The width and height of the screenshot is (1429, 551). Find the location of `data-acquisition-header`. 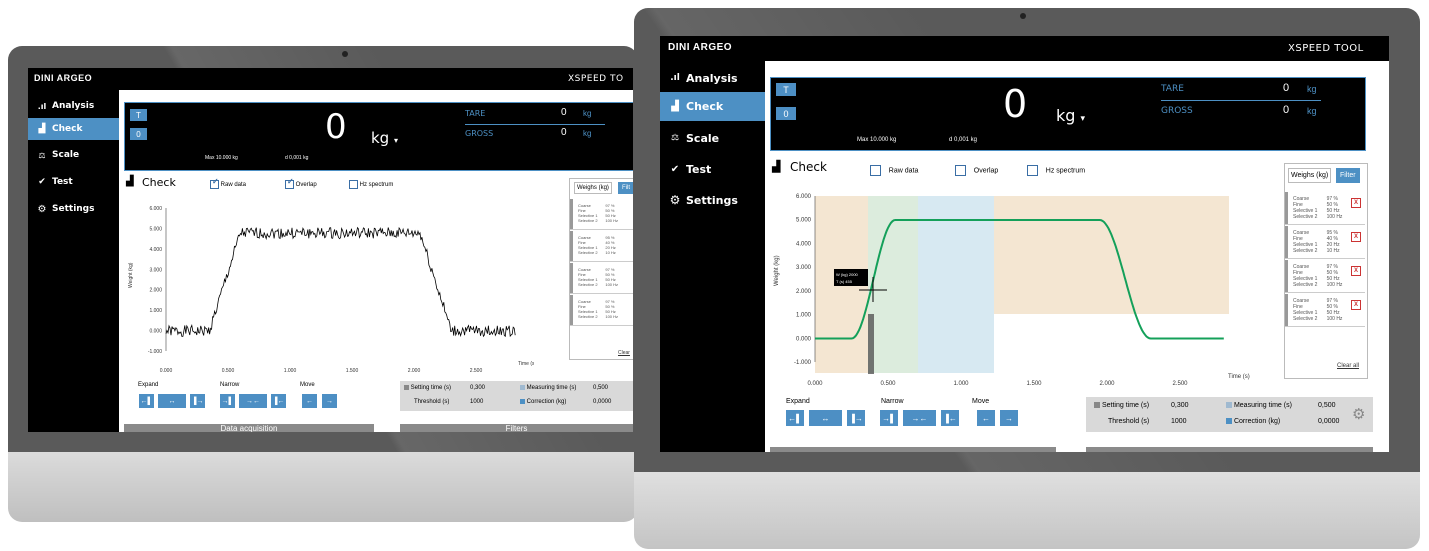

data-acquisition-header is located at coordinates (913, 449).